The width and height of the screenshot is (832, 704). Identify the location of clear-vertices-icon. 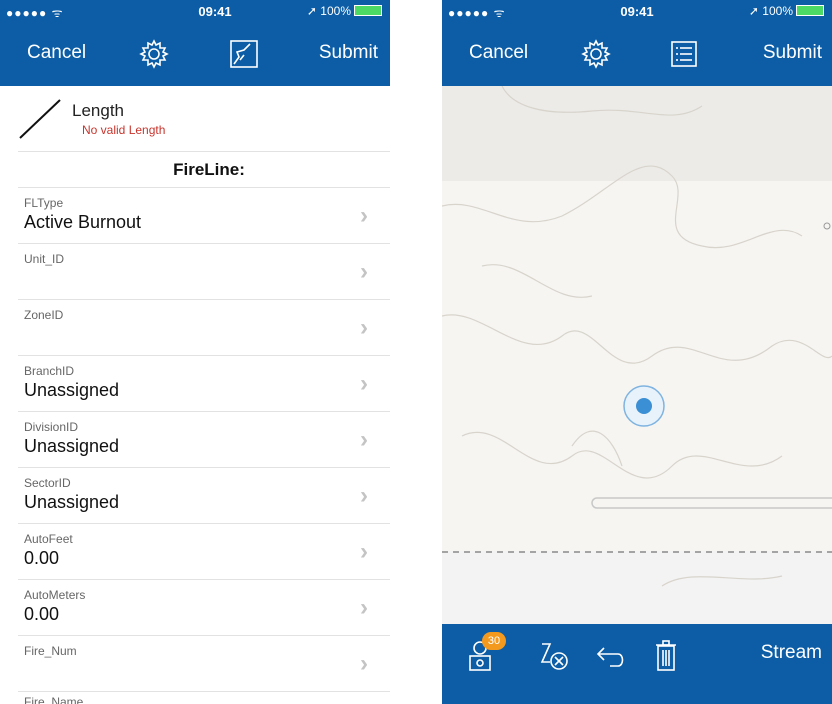
(554, 656).